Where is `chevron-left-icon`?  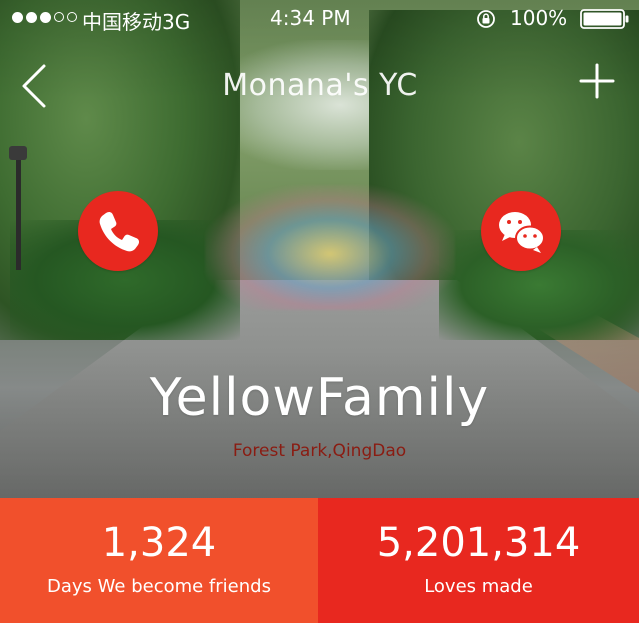 chevron-left-icon is located at coordinates (34, 86).